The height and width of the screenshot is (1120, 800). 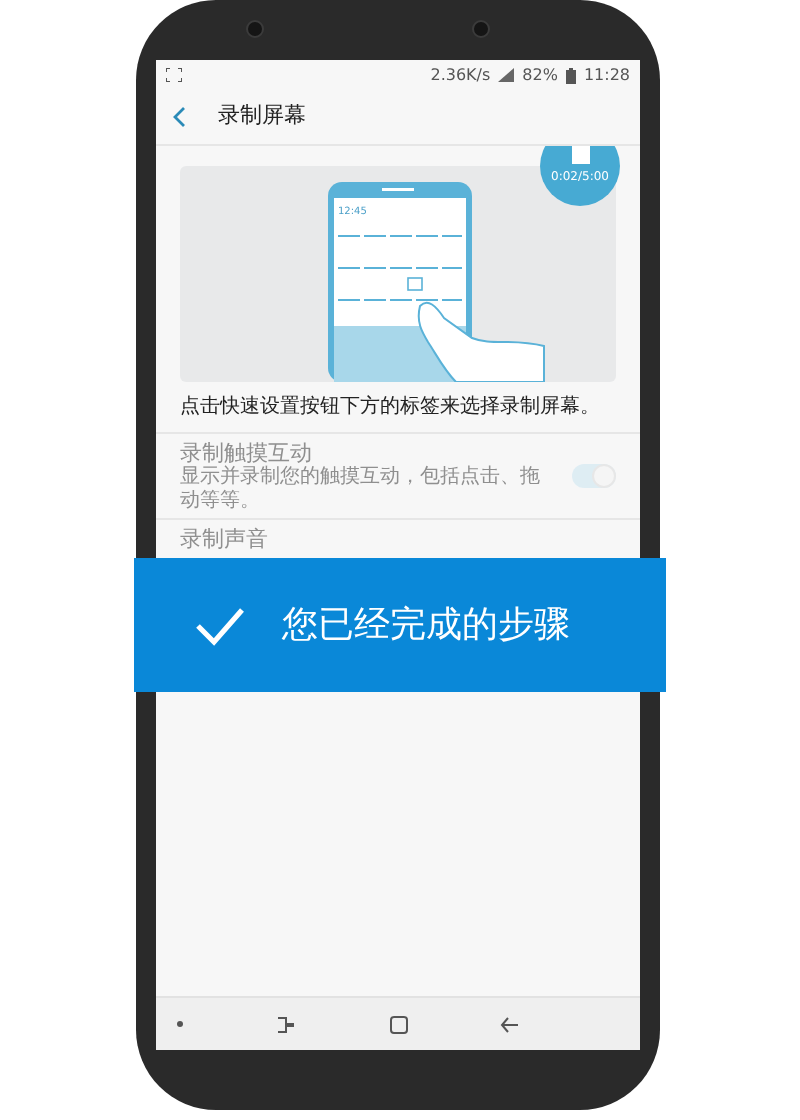 I want to click on signal-icon, so click(x=506, y=75).